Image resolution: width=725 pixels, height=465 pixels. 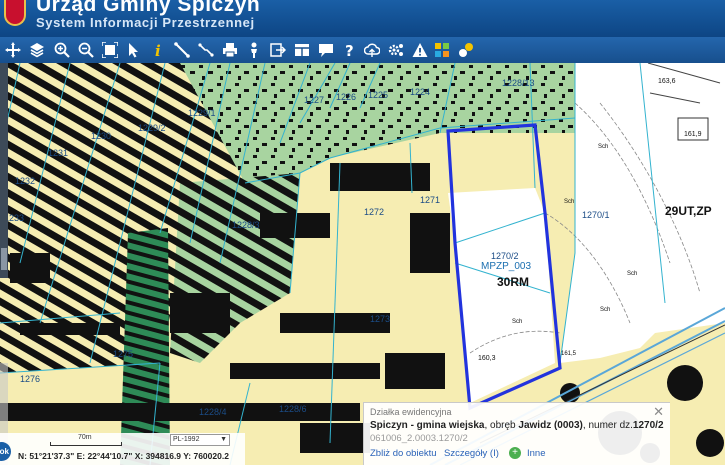 I want to click on color-grid-icon, so click(x=442, y=50).